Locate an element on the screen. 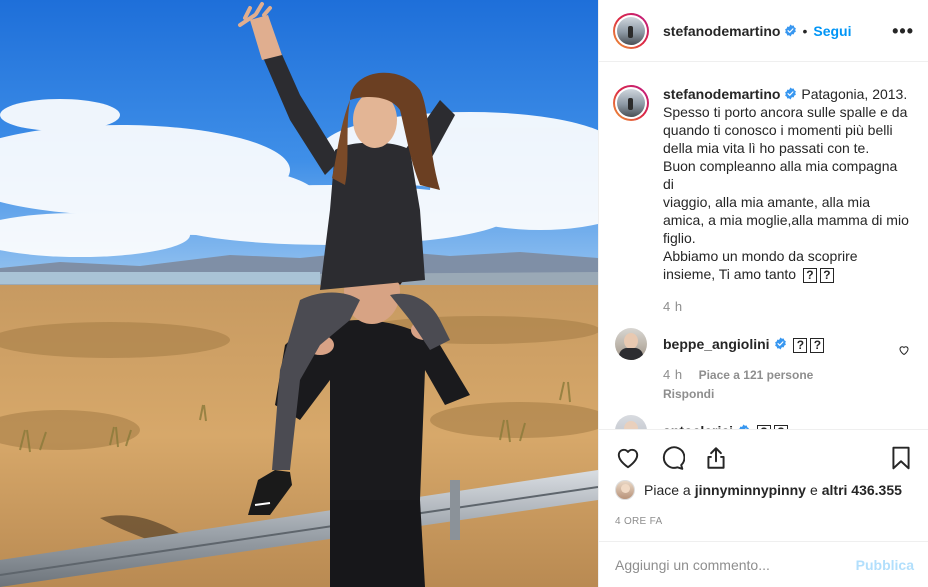  share-icon is located at coordinates (716, 458).